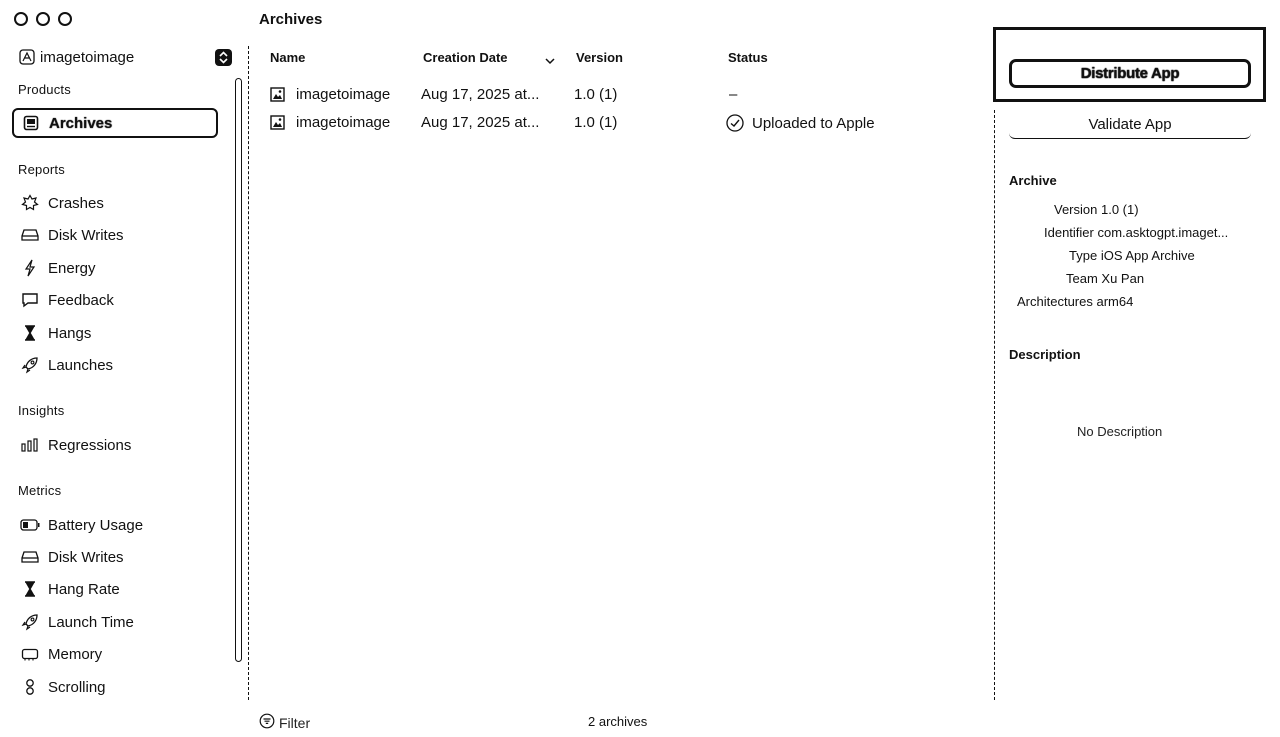 Image resolution: width=1280 pixels, height=737 pixels. Describe the element at coordinates (1147, 255) in the screenshot. I see `field-value: iOS App Archive` at that location.